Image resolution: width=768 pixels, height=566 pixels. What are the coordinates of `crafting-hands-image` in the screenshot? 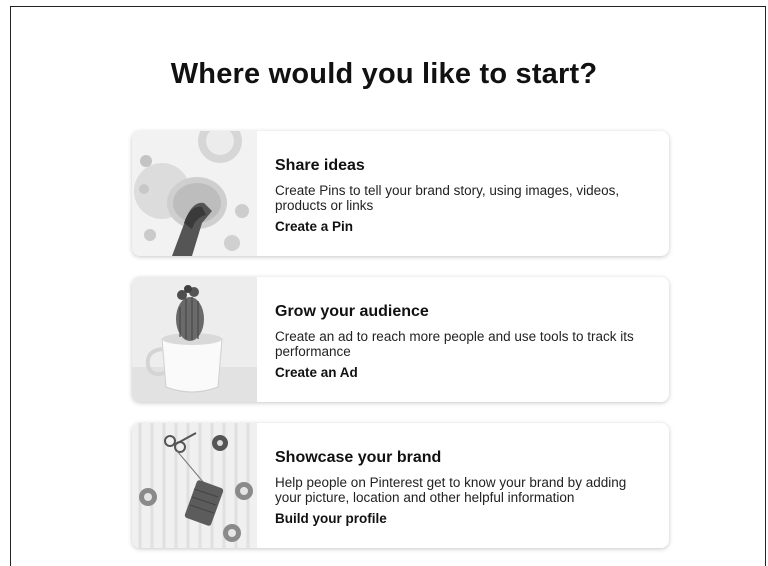 It's located at (194, 193).